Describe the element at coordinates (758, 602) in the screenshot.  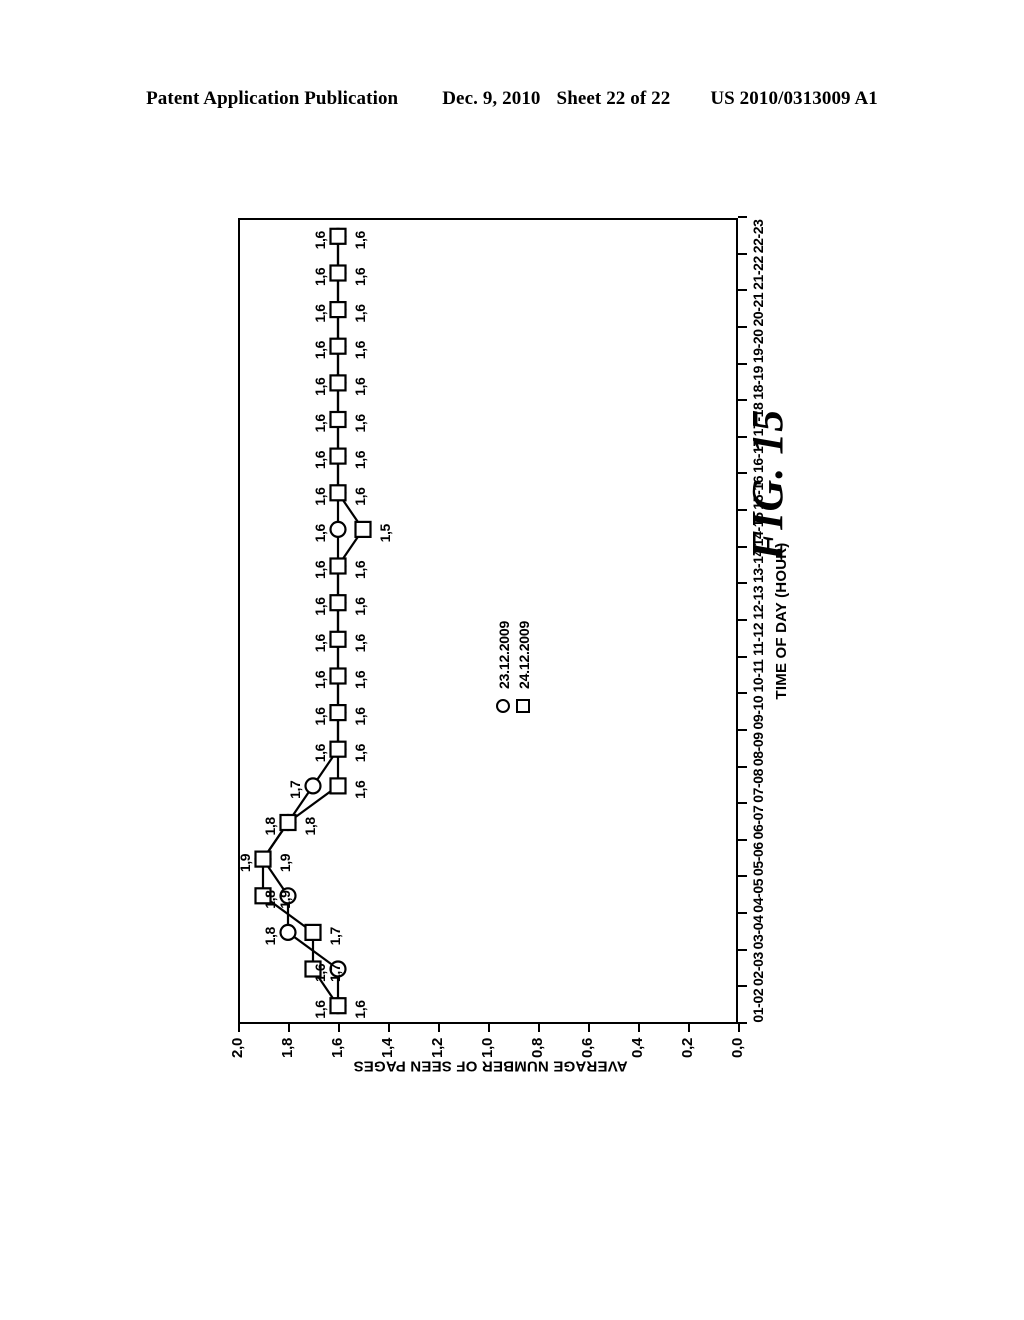
I see `x-axis-tick-label: 12-13` at that location.